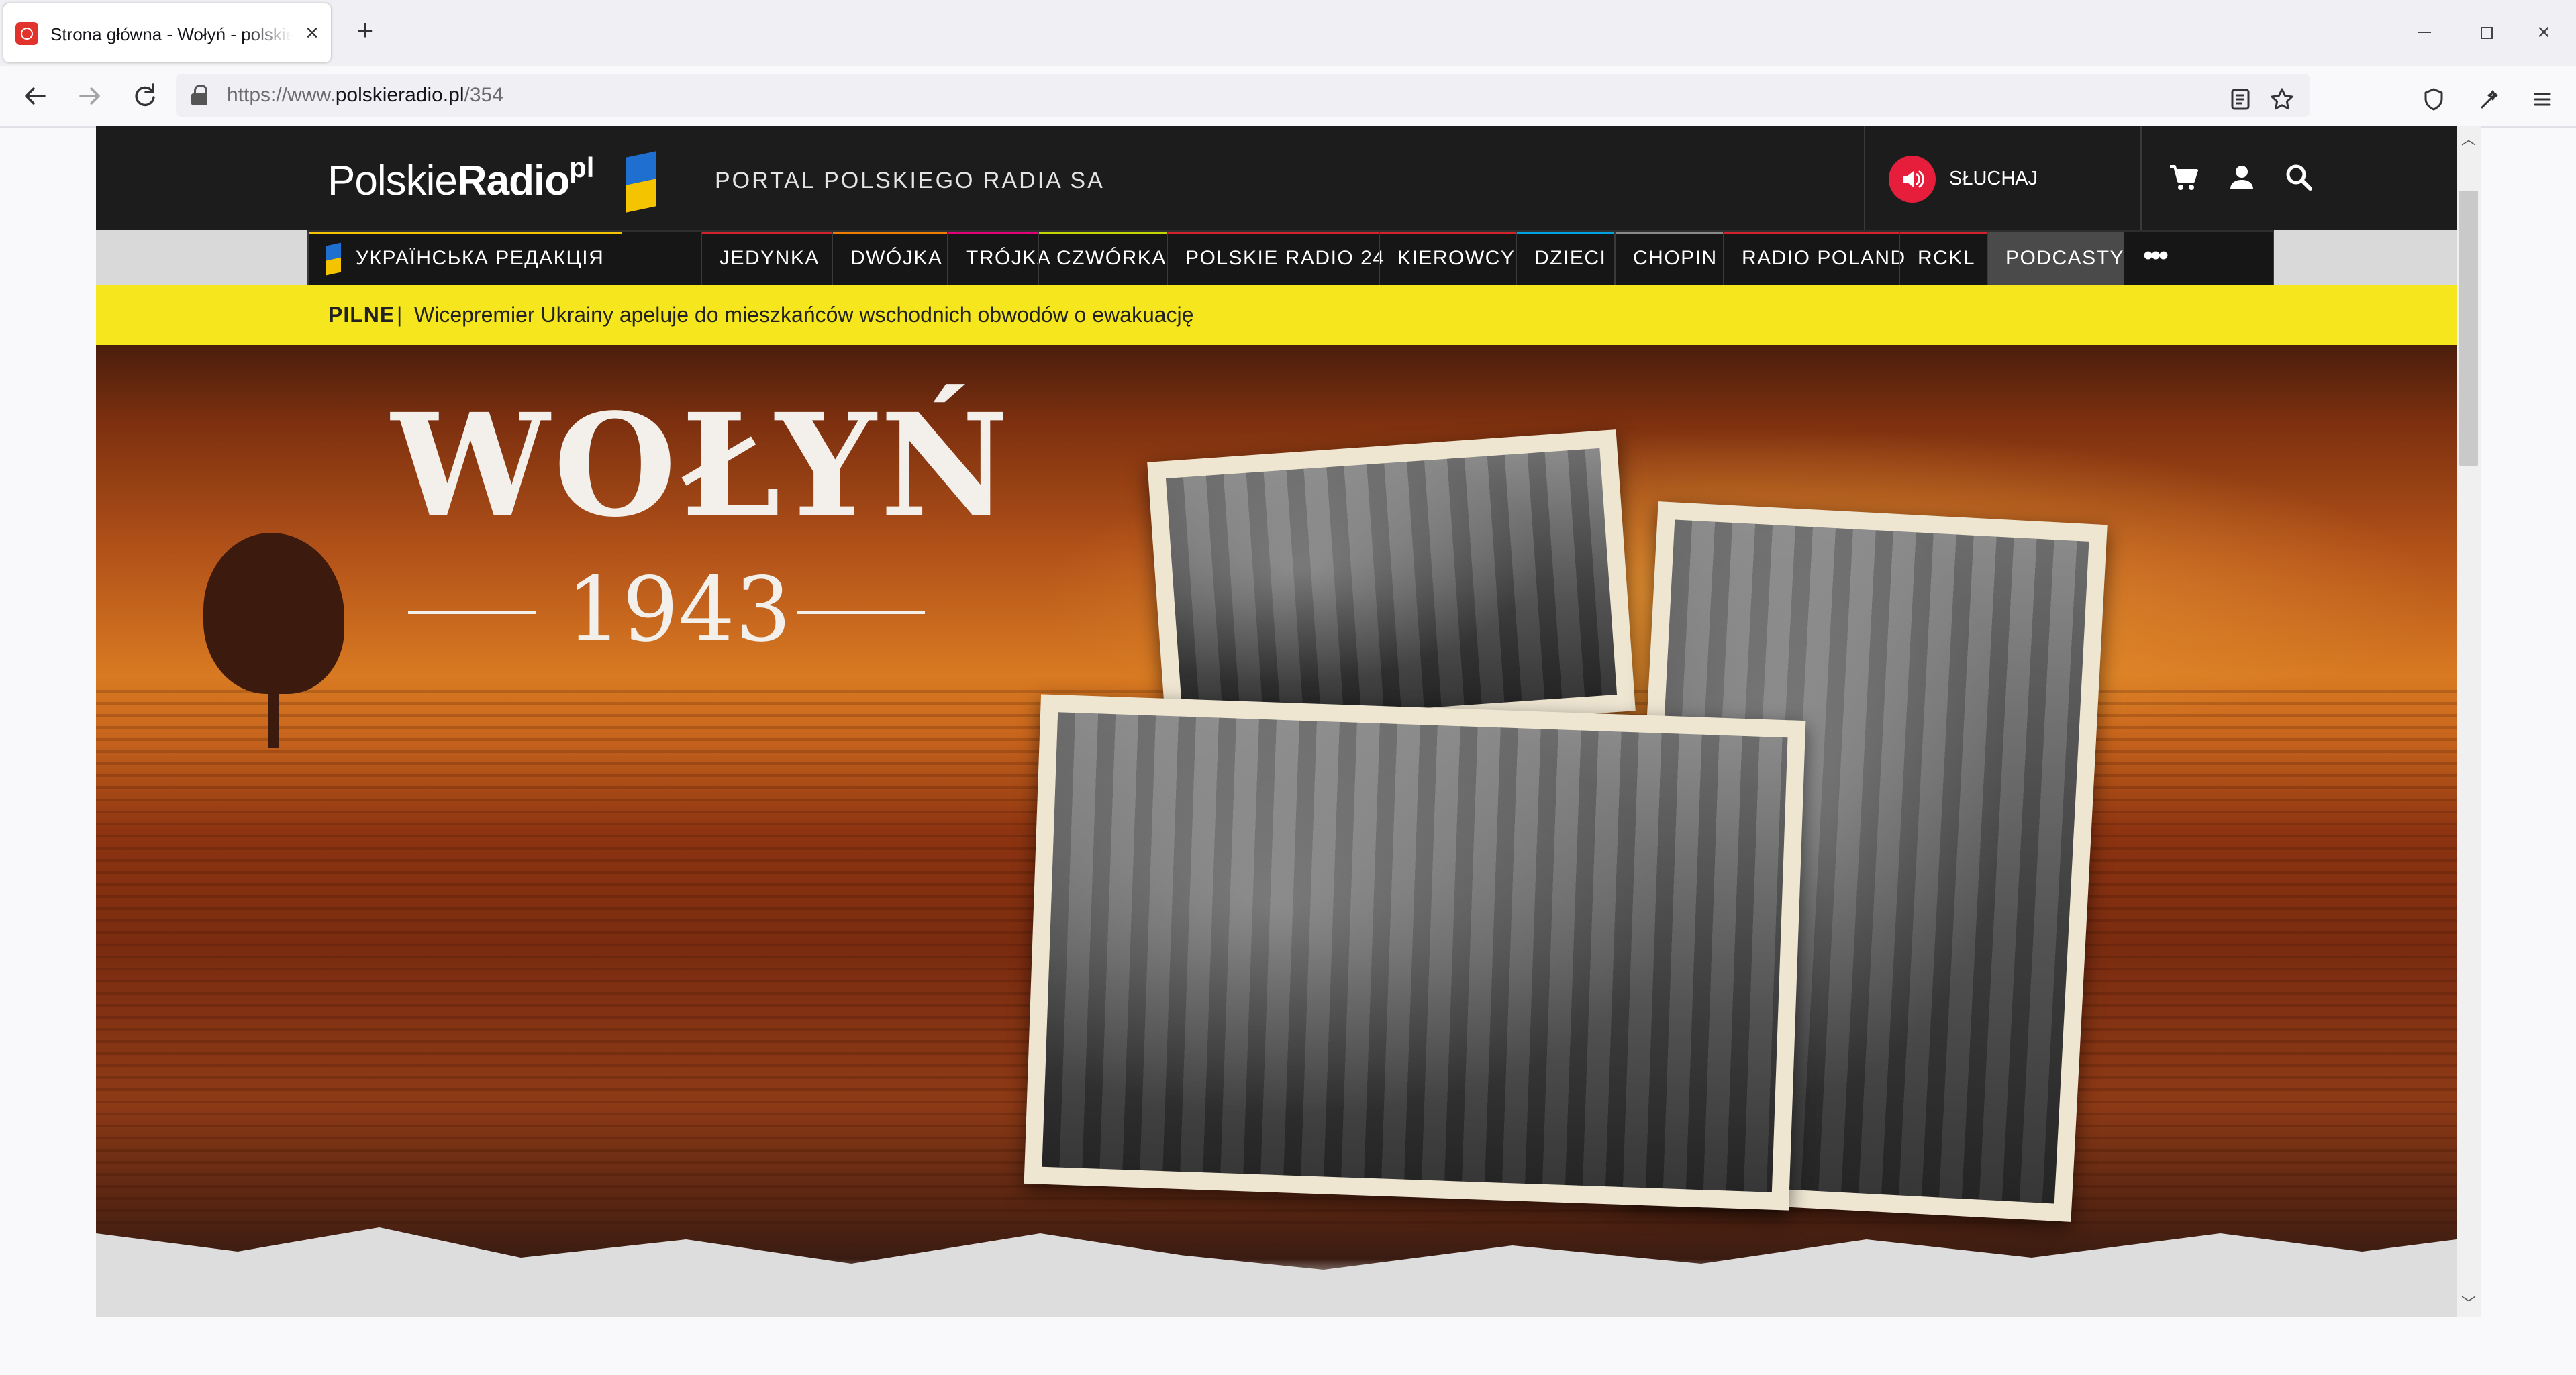 Image resolution: width=2576 pixels, height=1375 pixels. Describe the element at coordinates (1391, 587) in the screenshot. I see `historical-photo-group` at that location.